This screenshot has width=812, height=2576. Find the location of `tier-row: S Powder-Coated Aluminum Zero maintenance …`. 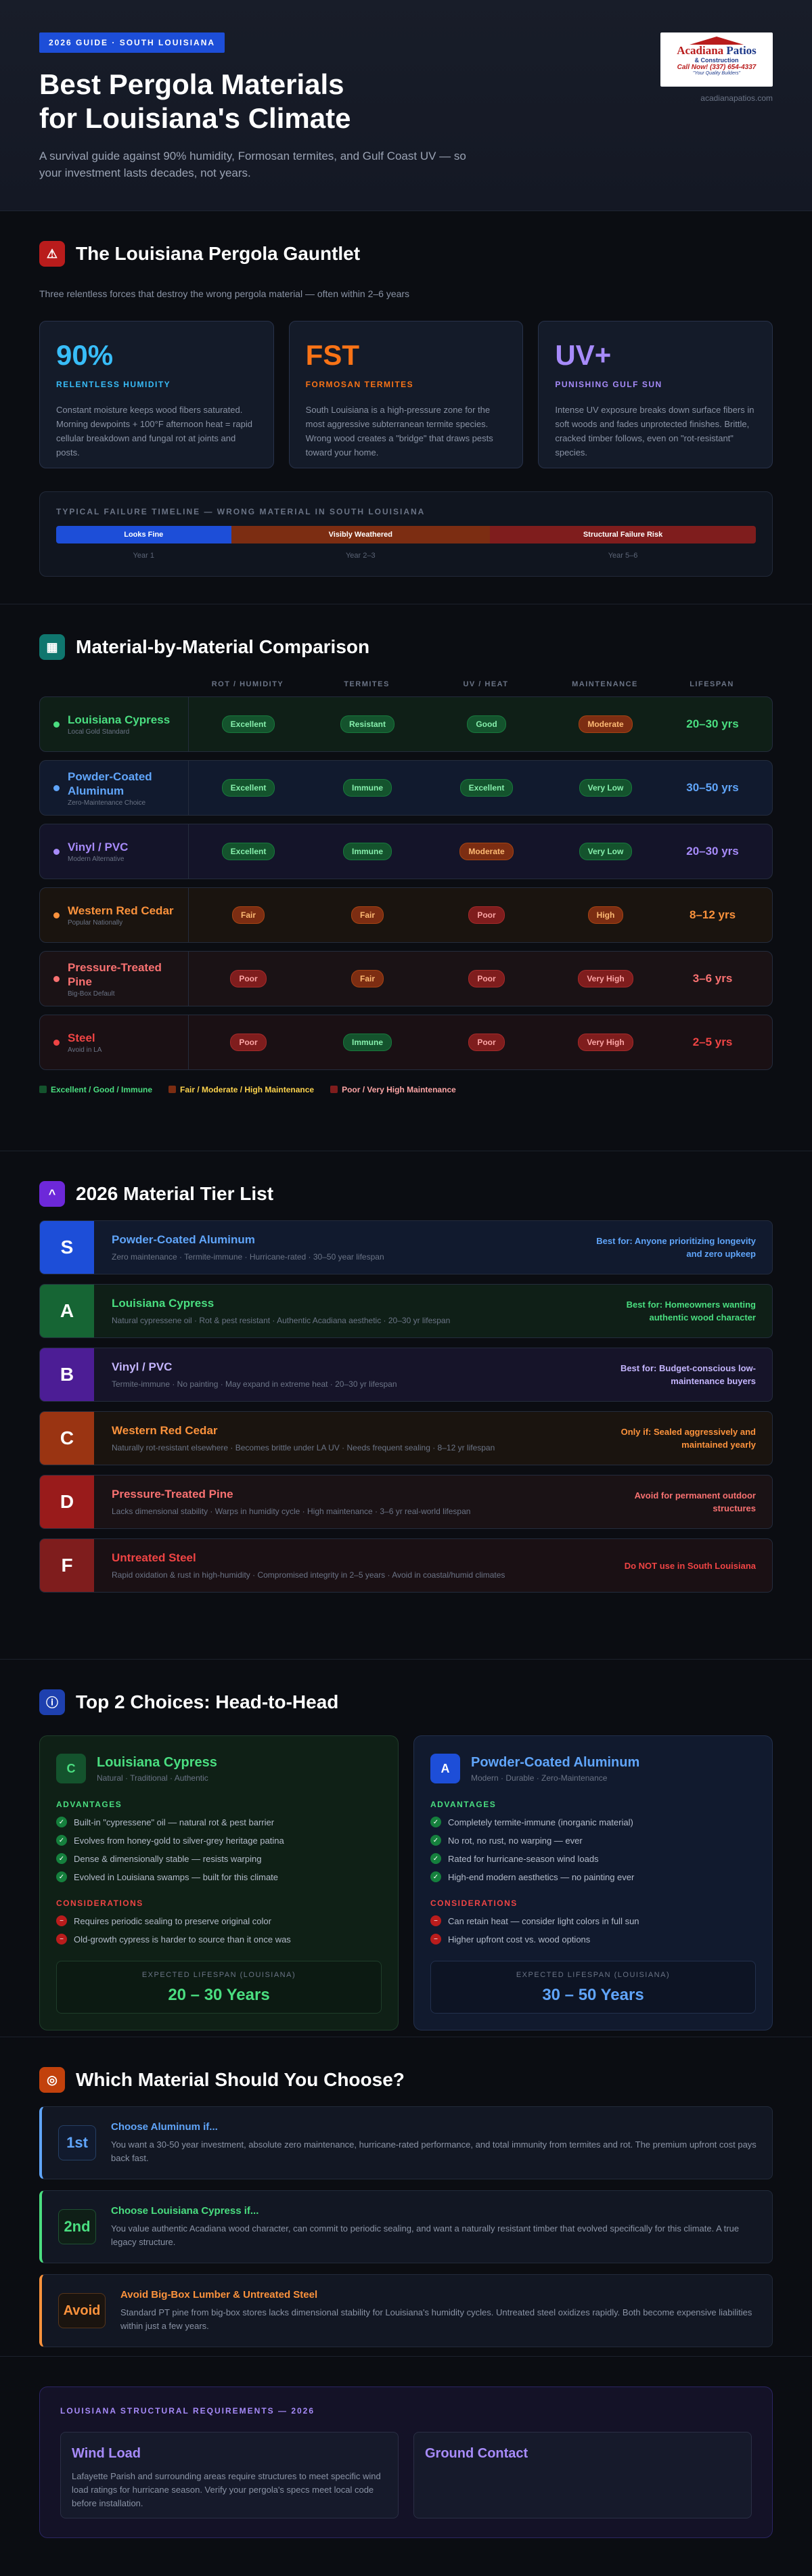

tier-row: S Powder-Coated Aluminum Zero maintenance … is located at coordinates (406, 1247).